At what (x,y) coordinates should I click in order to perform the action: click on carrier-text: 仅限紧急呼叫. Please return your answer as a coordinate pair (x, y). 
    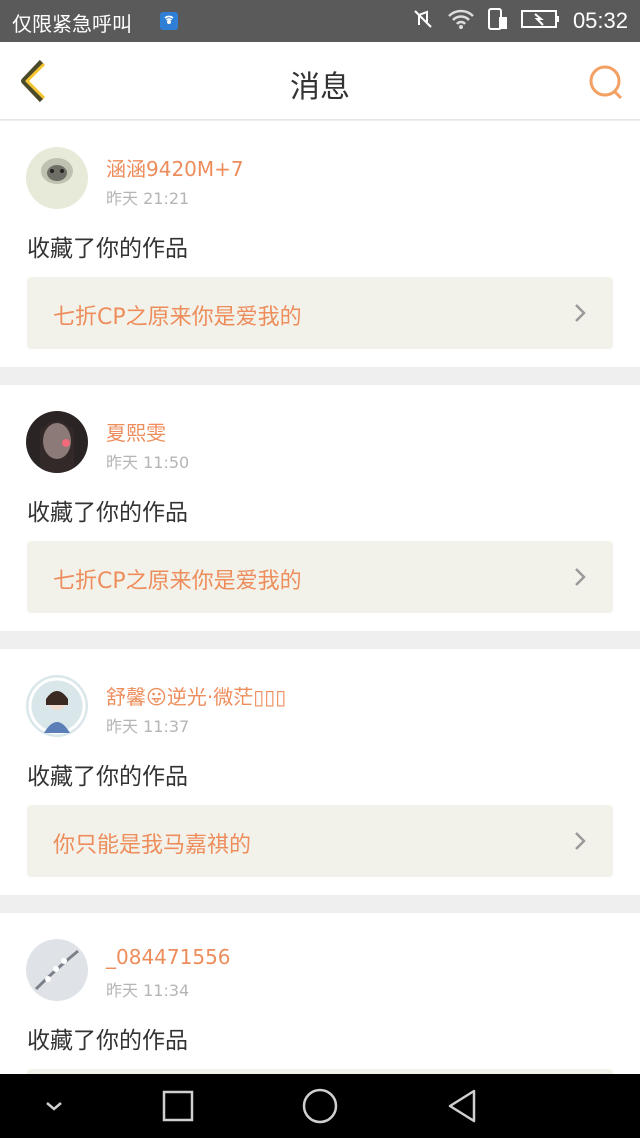
    Looking at the image, I should click on (72, 24).